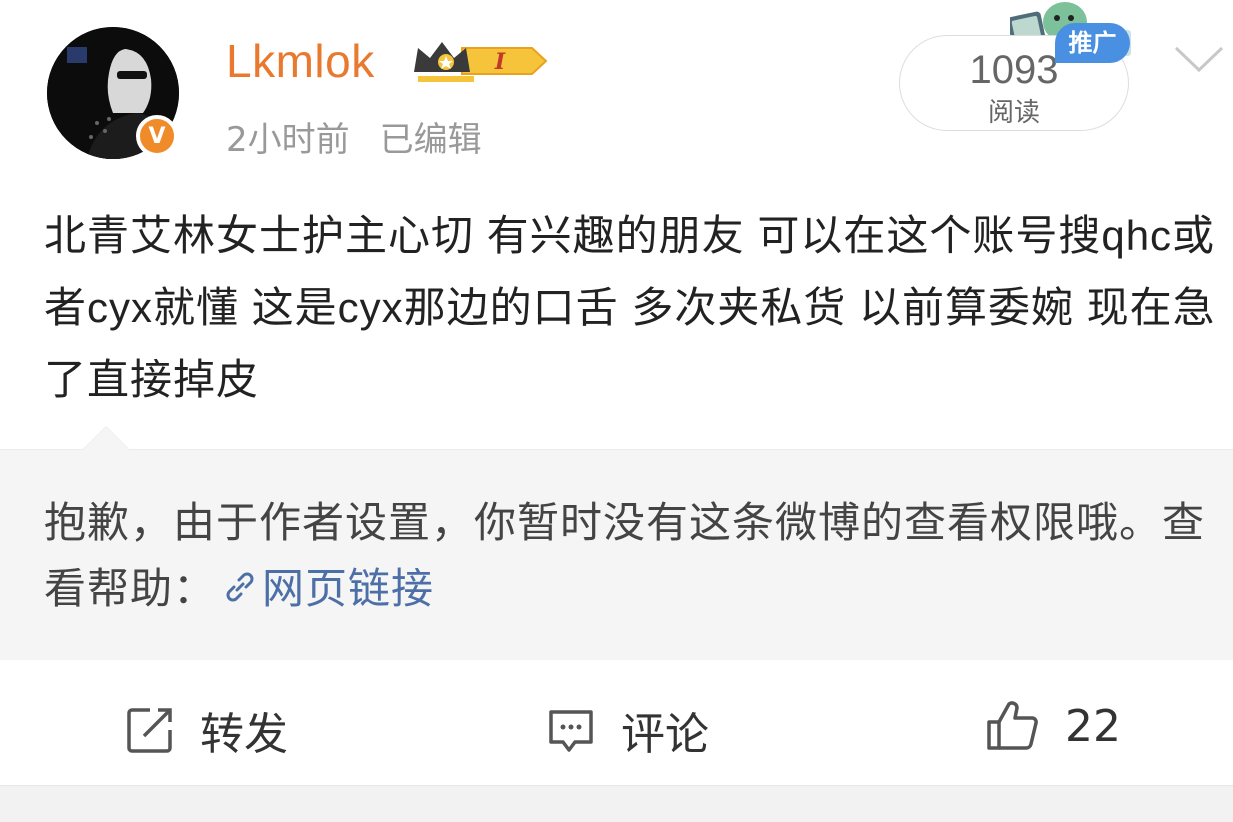 The width and height of the screenshot is (1233, 822). What do you see at coordinates (149, 730) in the screenshot?
I see `repost-icon` at bounding box center [149, 730].